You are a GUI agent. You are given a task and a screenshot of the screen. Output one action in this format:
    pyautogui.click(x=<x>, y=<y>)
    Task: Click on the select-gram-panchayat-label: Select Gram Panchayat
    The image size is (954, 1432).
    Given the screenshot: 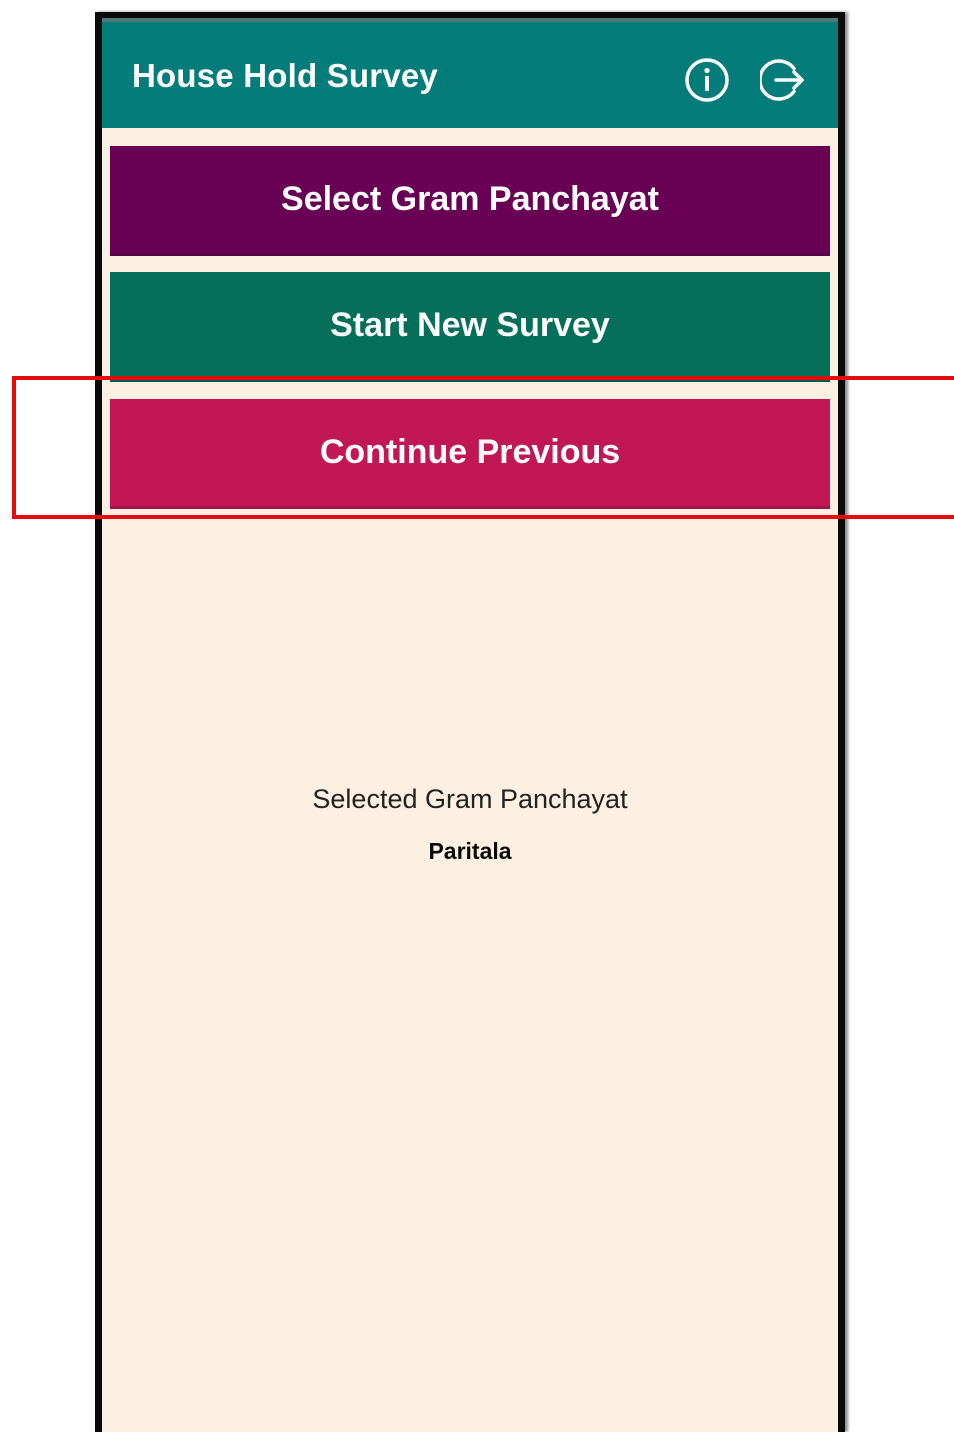 What is the action you would take?
    pyautogui.click(x=470, y=199)
    